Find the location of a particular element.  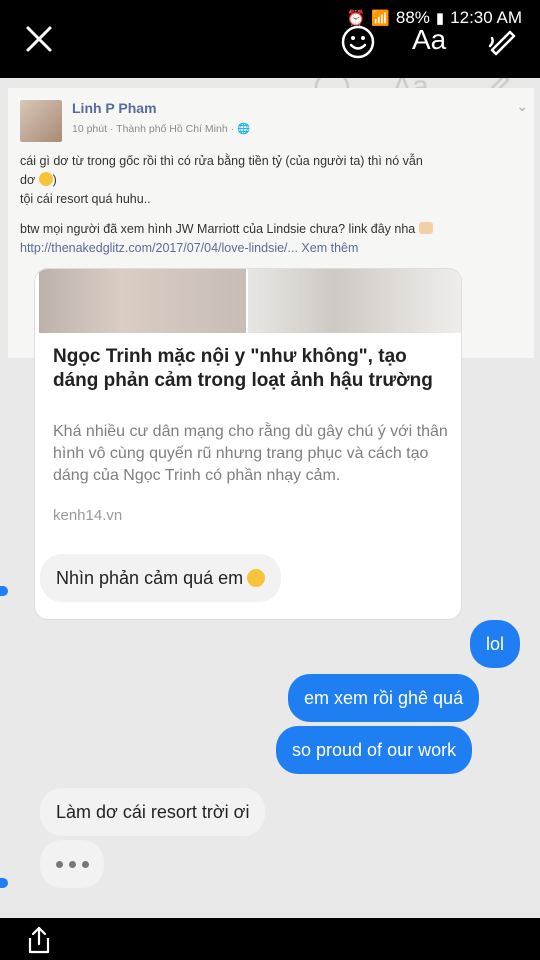

editor-bottom-bar is located at coordinates (270, 939).